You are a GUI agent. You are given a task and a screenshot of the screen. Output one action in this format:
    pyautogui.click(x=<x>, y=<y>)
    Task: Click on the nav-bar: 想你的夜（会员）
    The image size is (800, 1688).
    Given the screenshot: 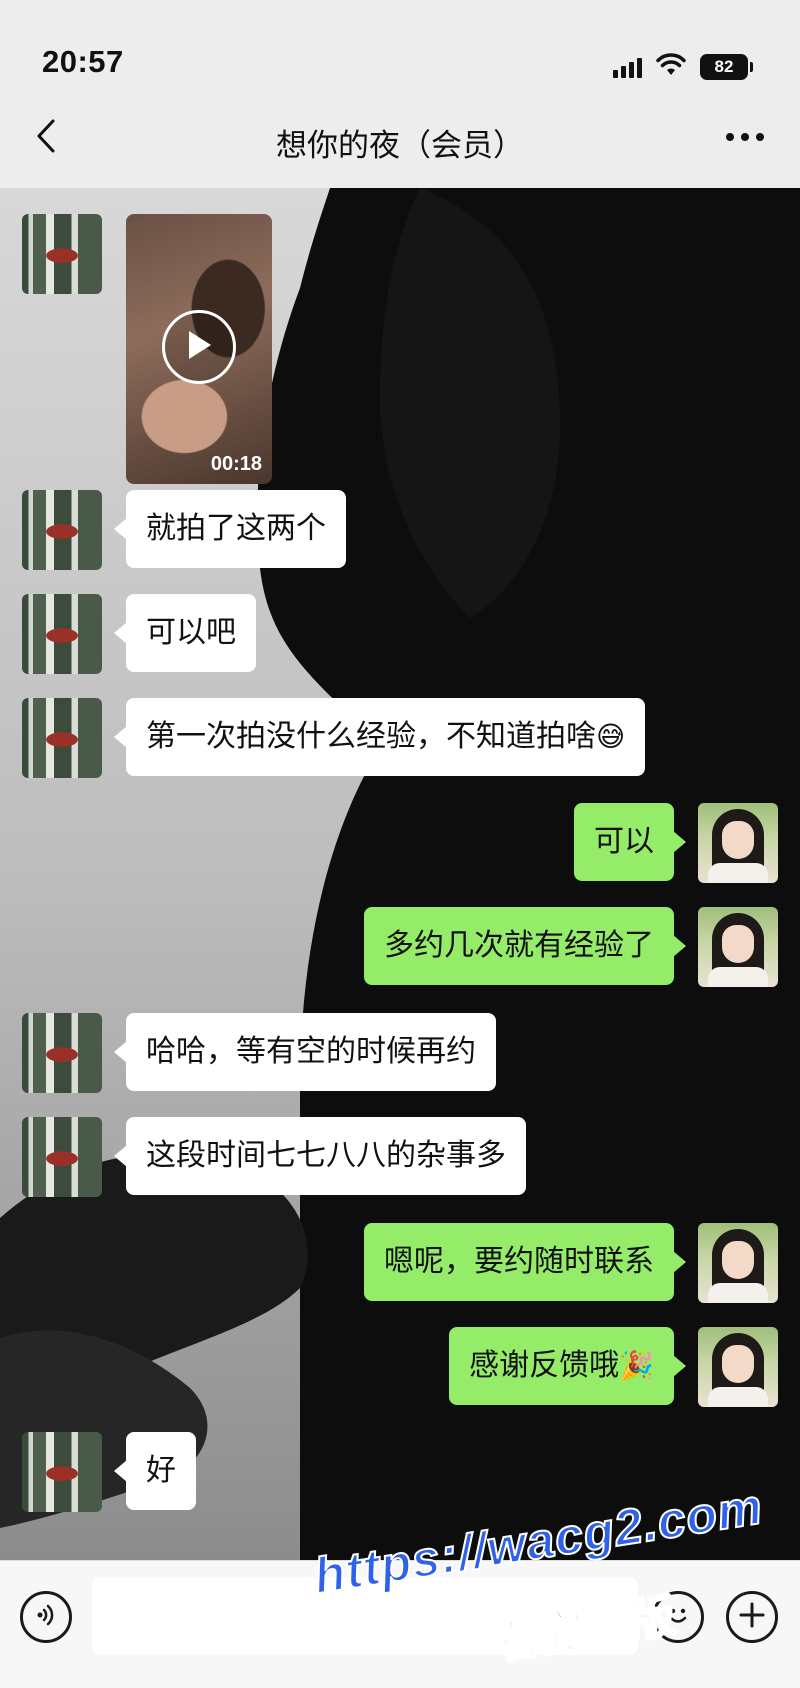 What is the action you would take?
    pyautogui.click(x=400, y=144)
    